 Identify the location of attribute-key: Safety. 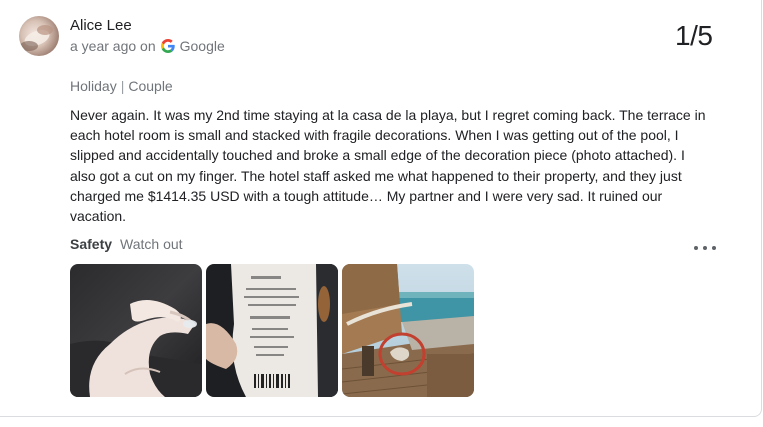
(91, 244).